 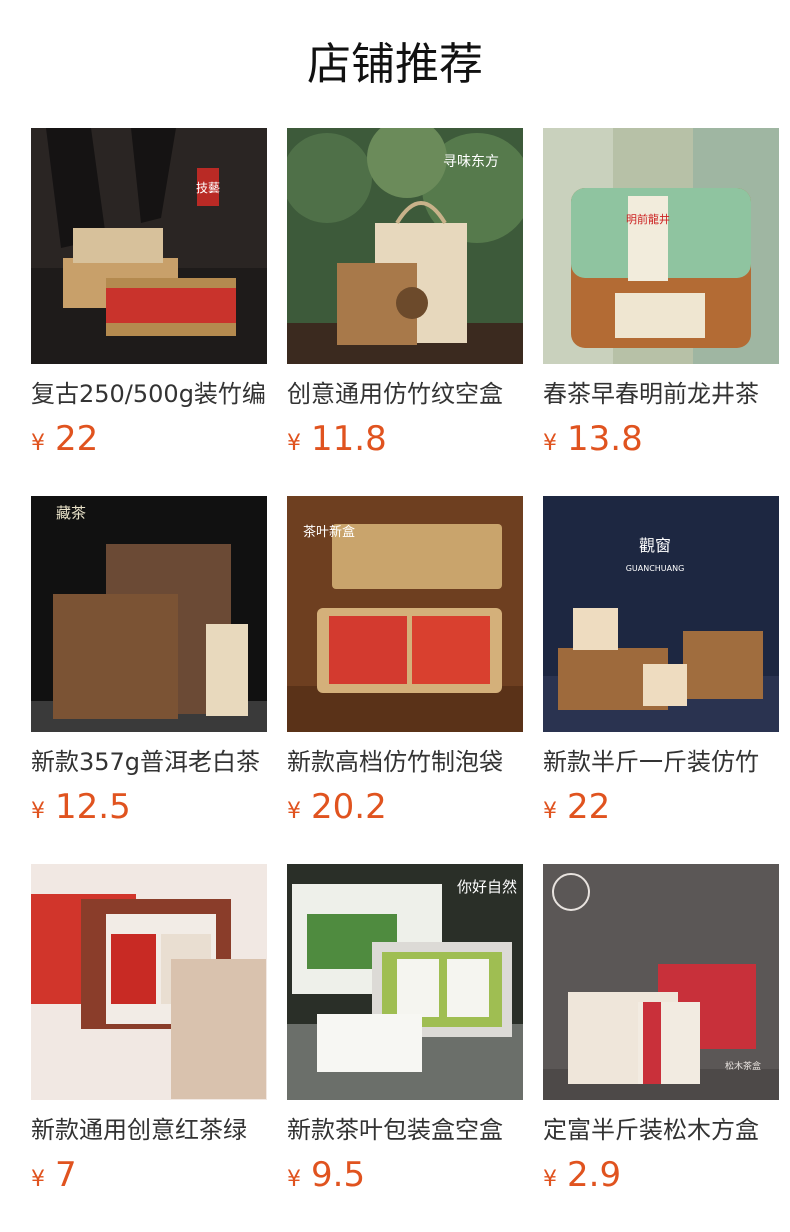 What do you see at coordinates (149, 1130) in the screenshot?
I see `product-name: 新款通用创意红茶绿` at bounding box center [149, 1130].